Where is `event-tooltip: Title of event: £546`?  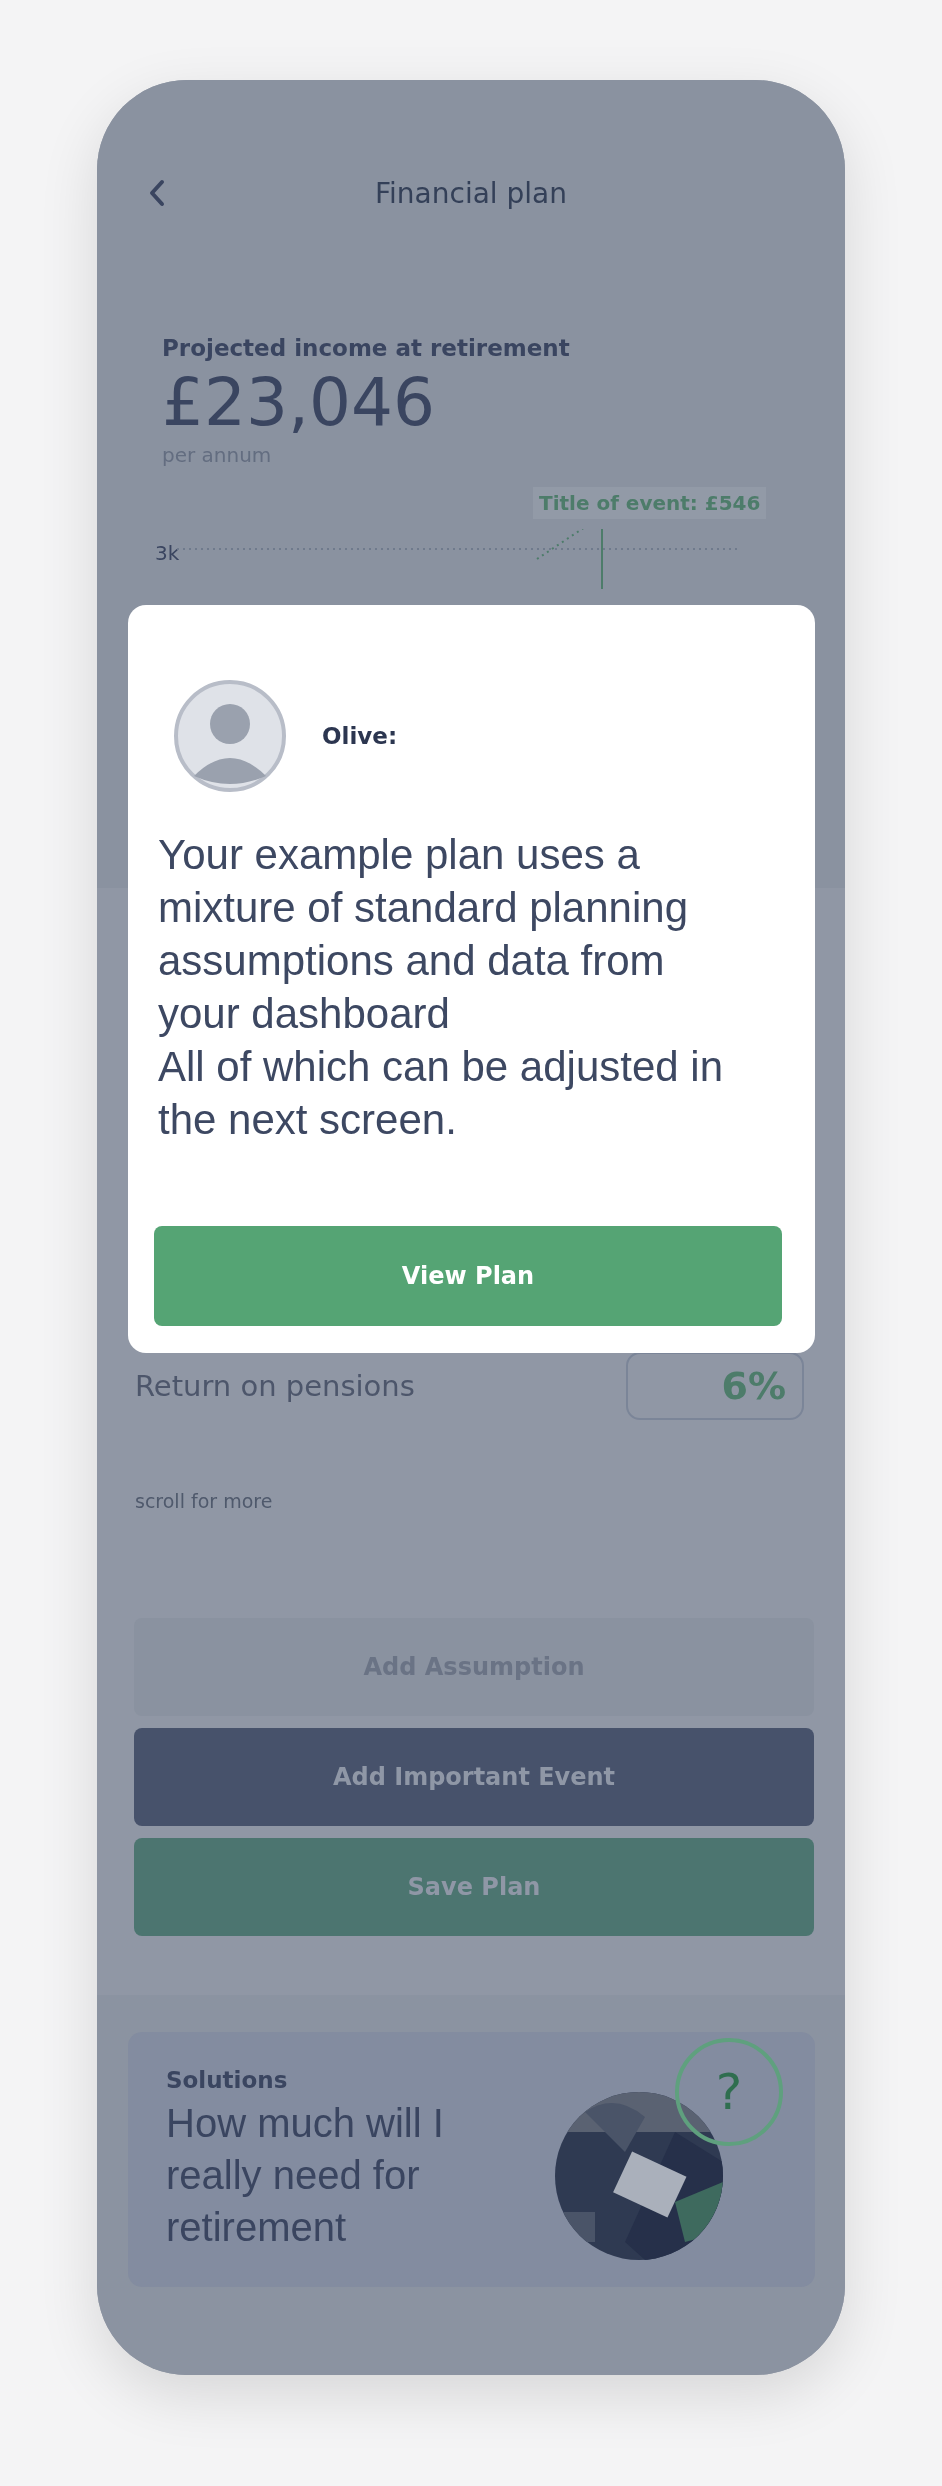 event-tooltip: Title of event: £546 is located at coordinates (650, 503).